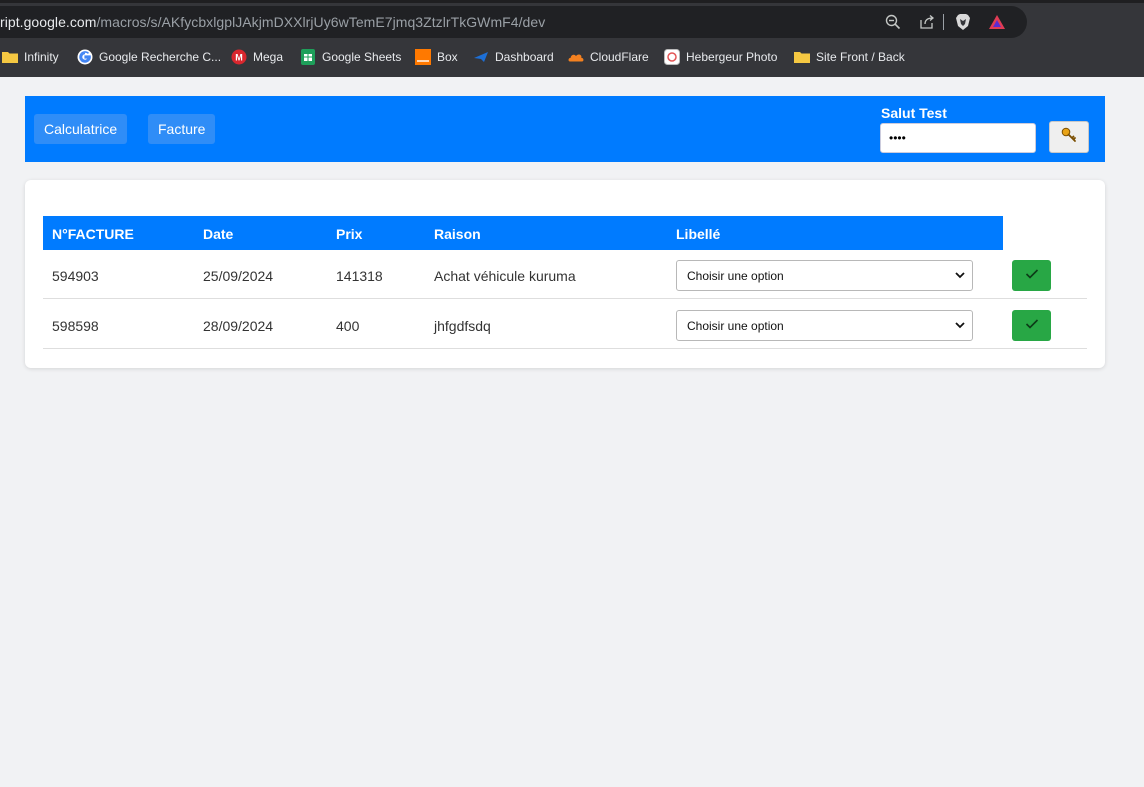  Describe the element at coordinates (732, 57) in the screenshot. I see `bookmark-label: Hebergeur Photo` at that location.